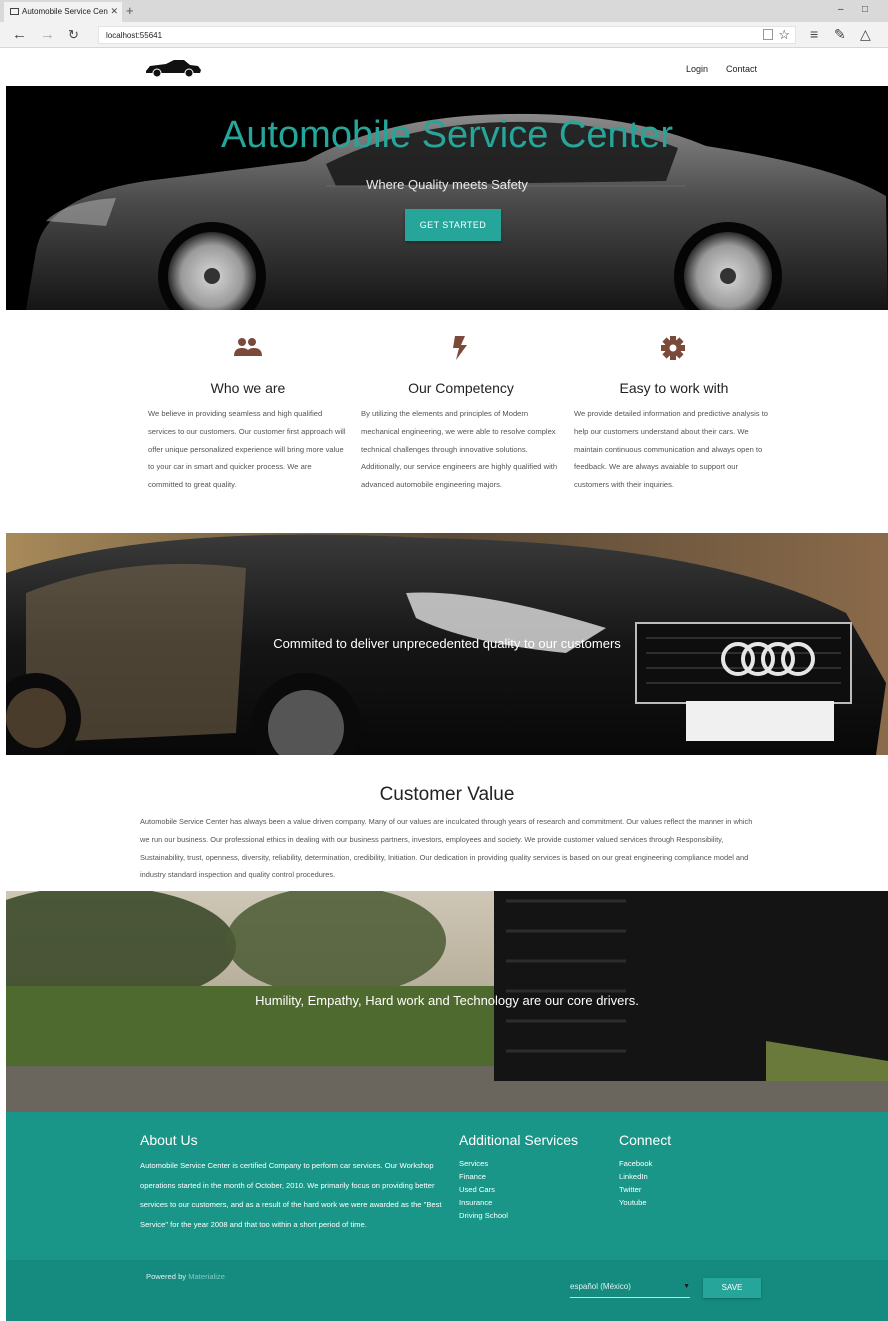 This screenshot has height=1321, width=888. Describe the element at coordinates (741, 69) in the screenshot. I see `nav-contact-link: Contact` at that location.